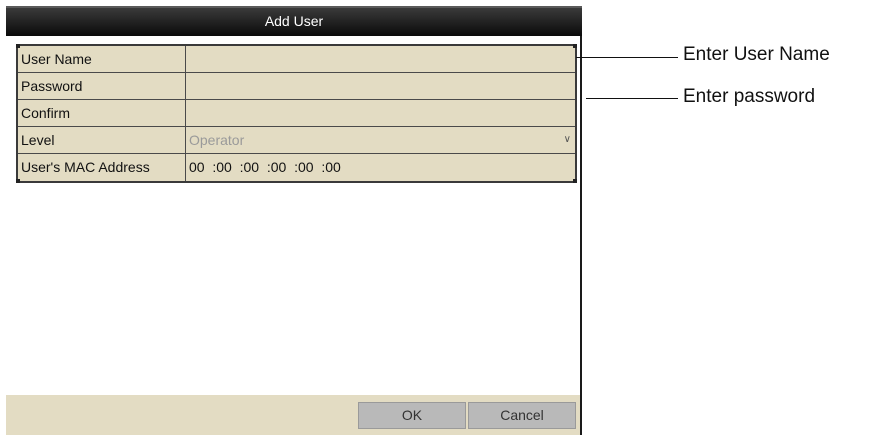  I want to click on confirm-row: Confirm, so click(296, 113).